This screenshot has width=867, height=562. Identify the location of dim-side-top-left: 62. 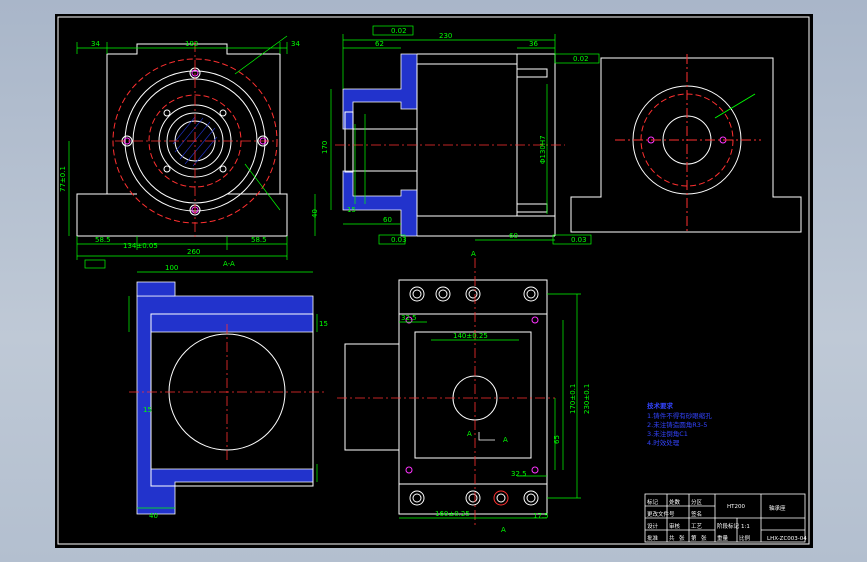
(379, 44).